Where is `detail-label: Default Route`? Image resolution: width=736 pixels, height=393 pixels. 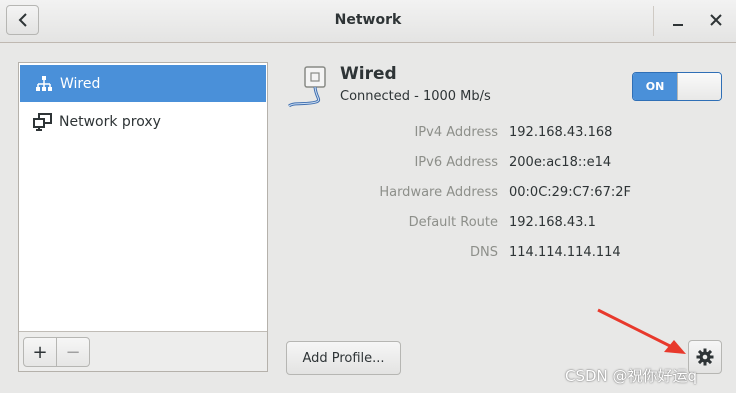 detail-label: Default Route is located at coordinates (453, 222).